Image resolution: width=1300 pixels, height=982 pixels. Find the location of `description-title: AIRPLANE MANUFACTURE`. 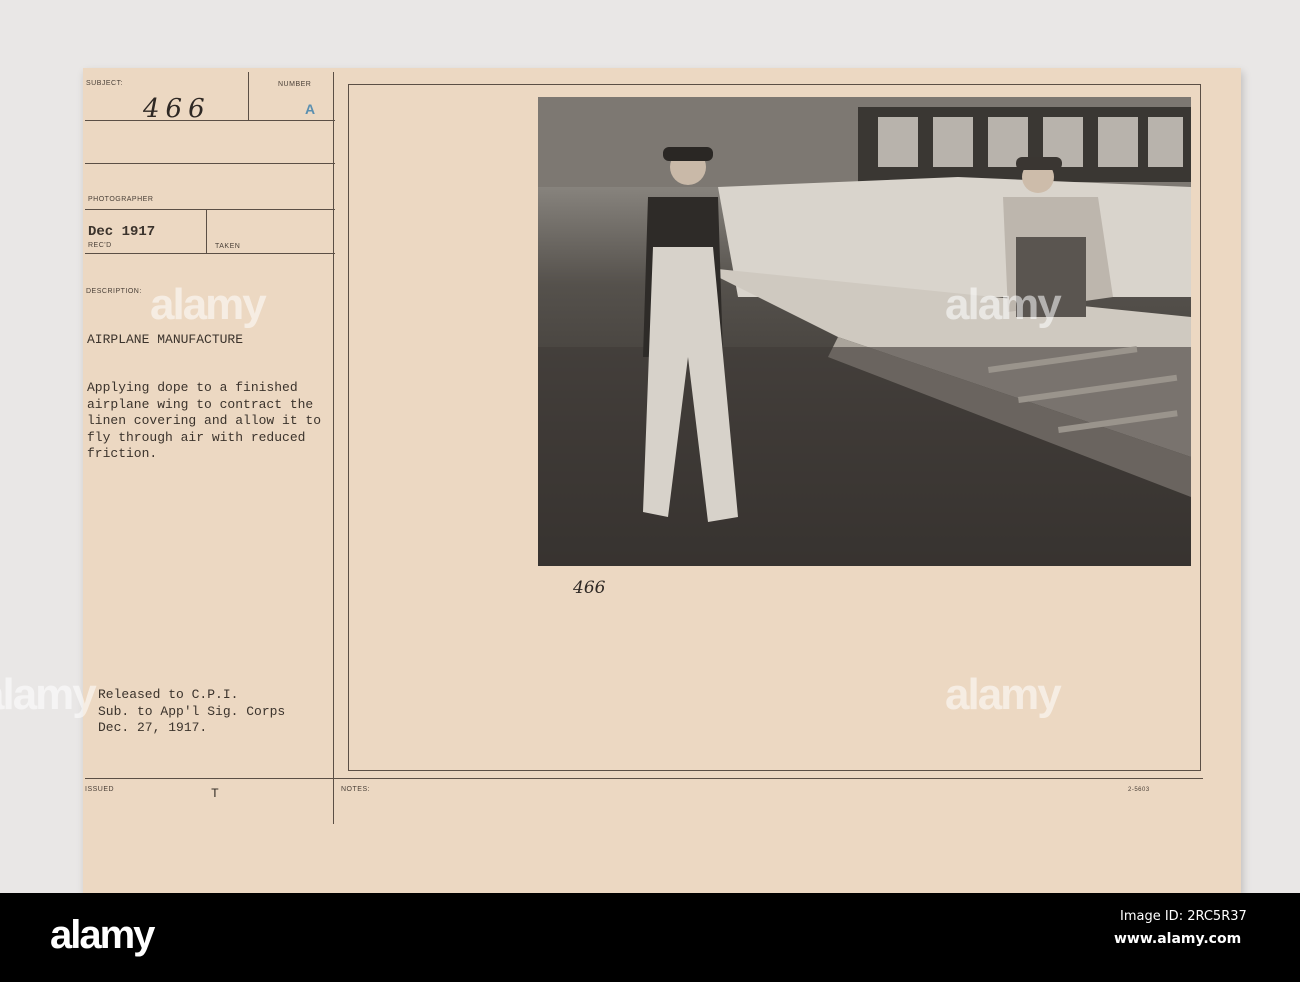

description-title: AIRPLANE MANUFACTURE is located at coordinates (165, 339).